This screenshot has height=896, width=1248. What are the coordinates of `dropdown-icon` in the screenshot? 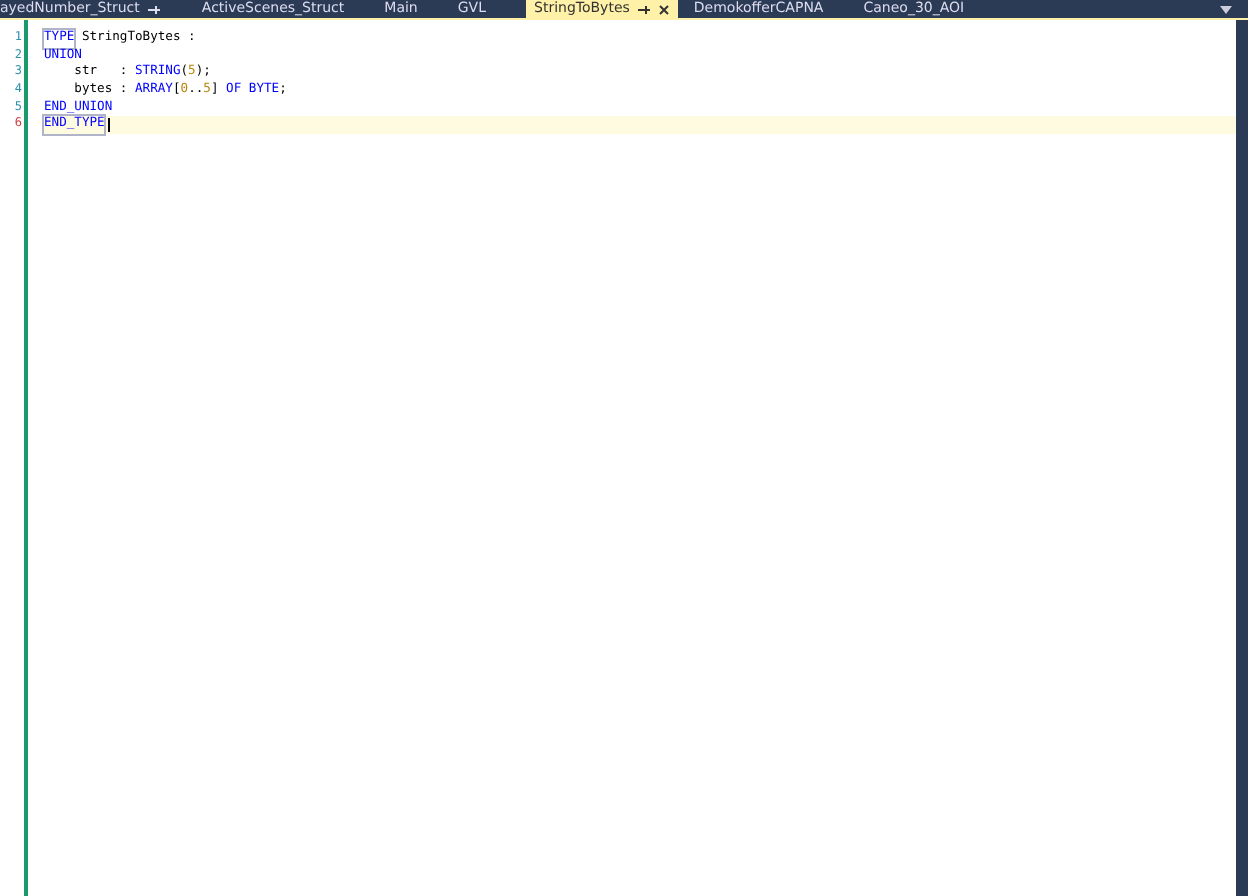 It's located at (1226, 9).